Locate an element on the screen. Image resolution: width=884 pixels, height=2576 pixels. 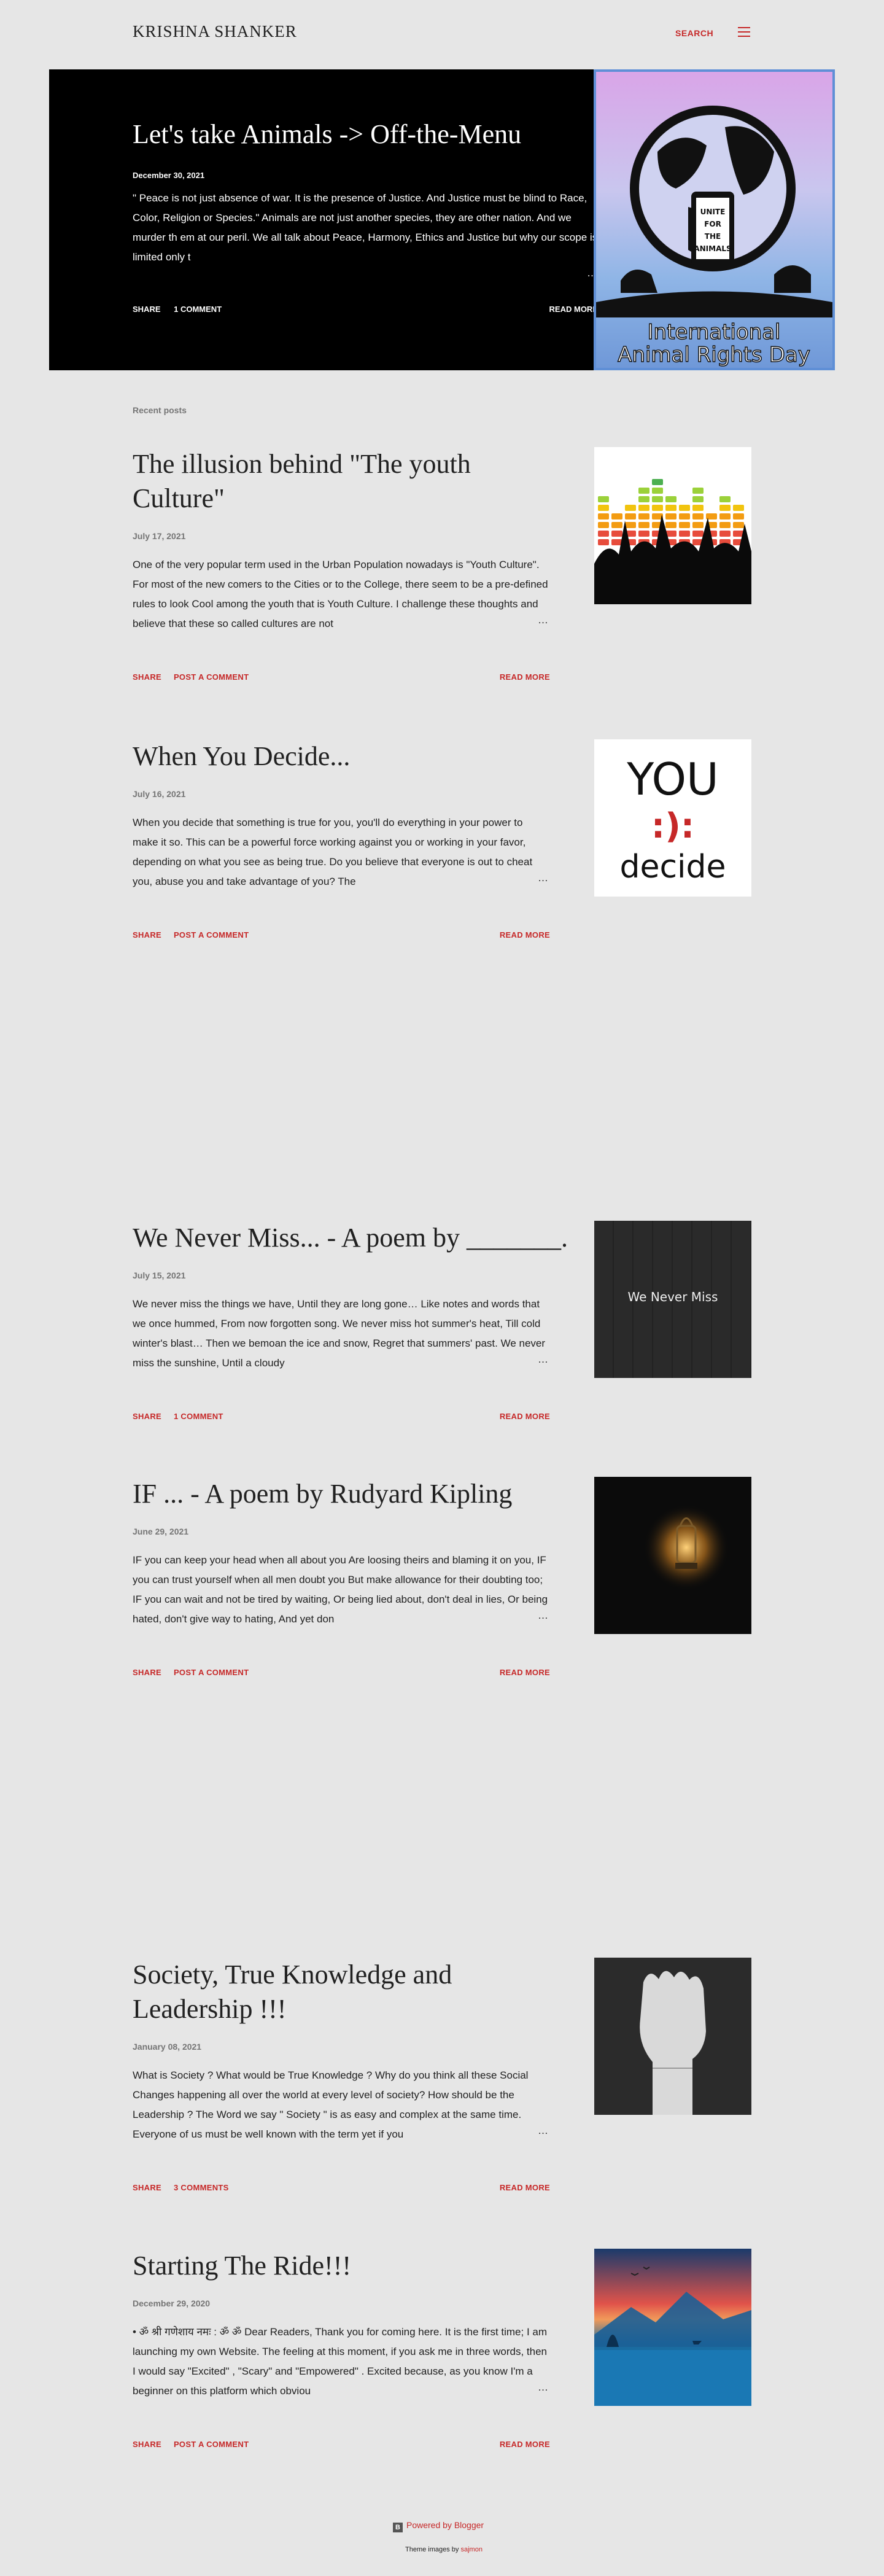
featured-title: Let's take Animals -> Off-the-Menu is located at coordinates (366, 134).